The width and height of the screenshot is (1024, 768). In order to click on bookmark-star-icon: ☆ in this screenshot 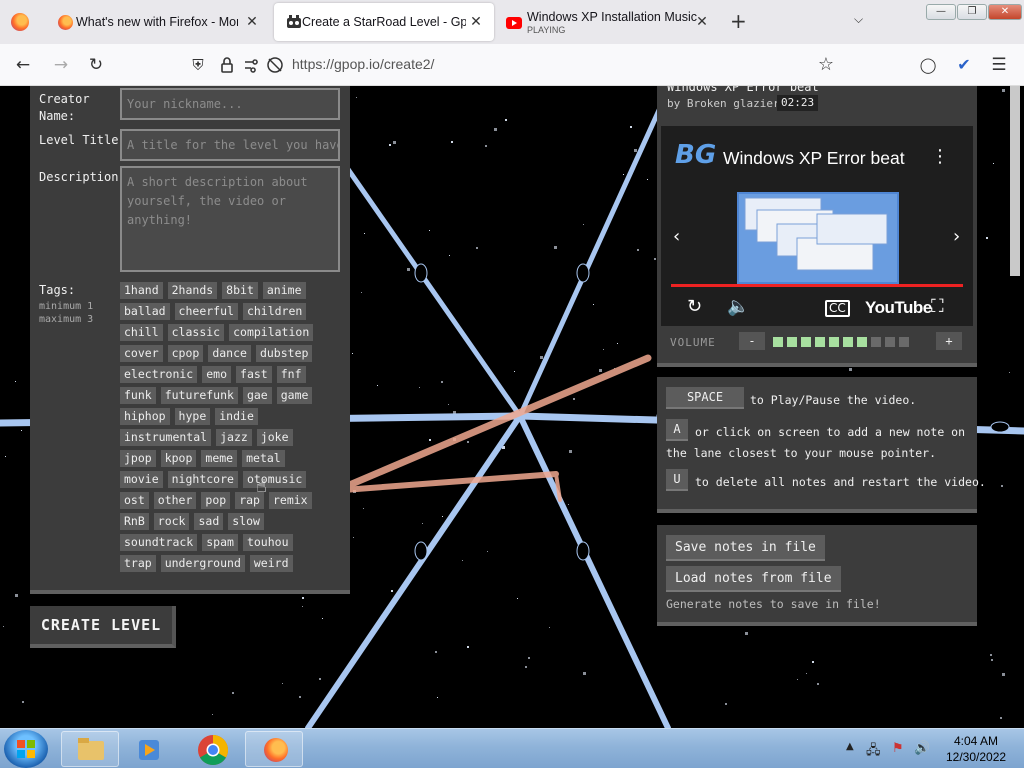, I will do `click(826, 65)`.